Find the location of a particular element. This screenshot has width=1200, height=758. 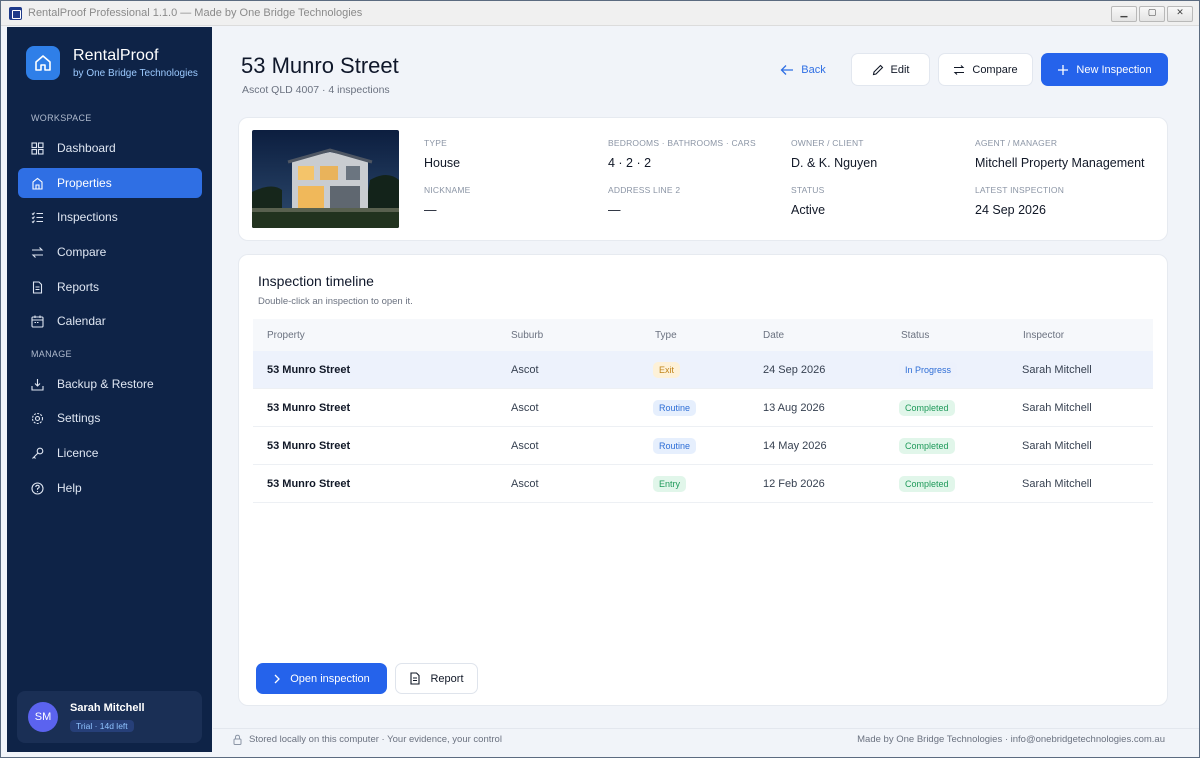

sidebar-item-label: Settings is located at coordinates (79, 418).